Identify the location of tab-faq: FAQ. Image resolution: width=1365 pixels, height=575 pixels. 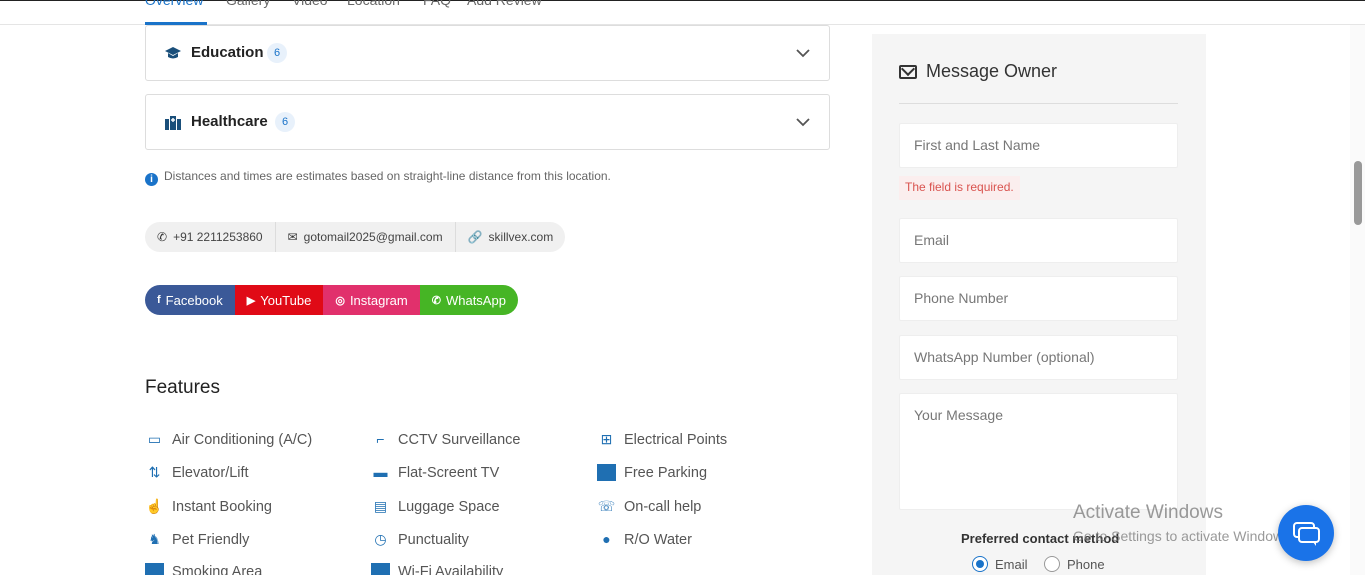
(437, 4).